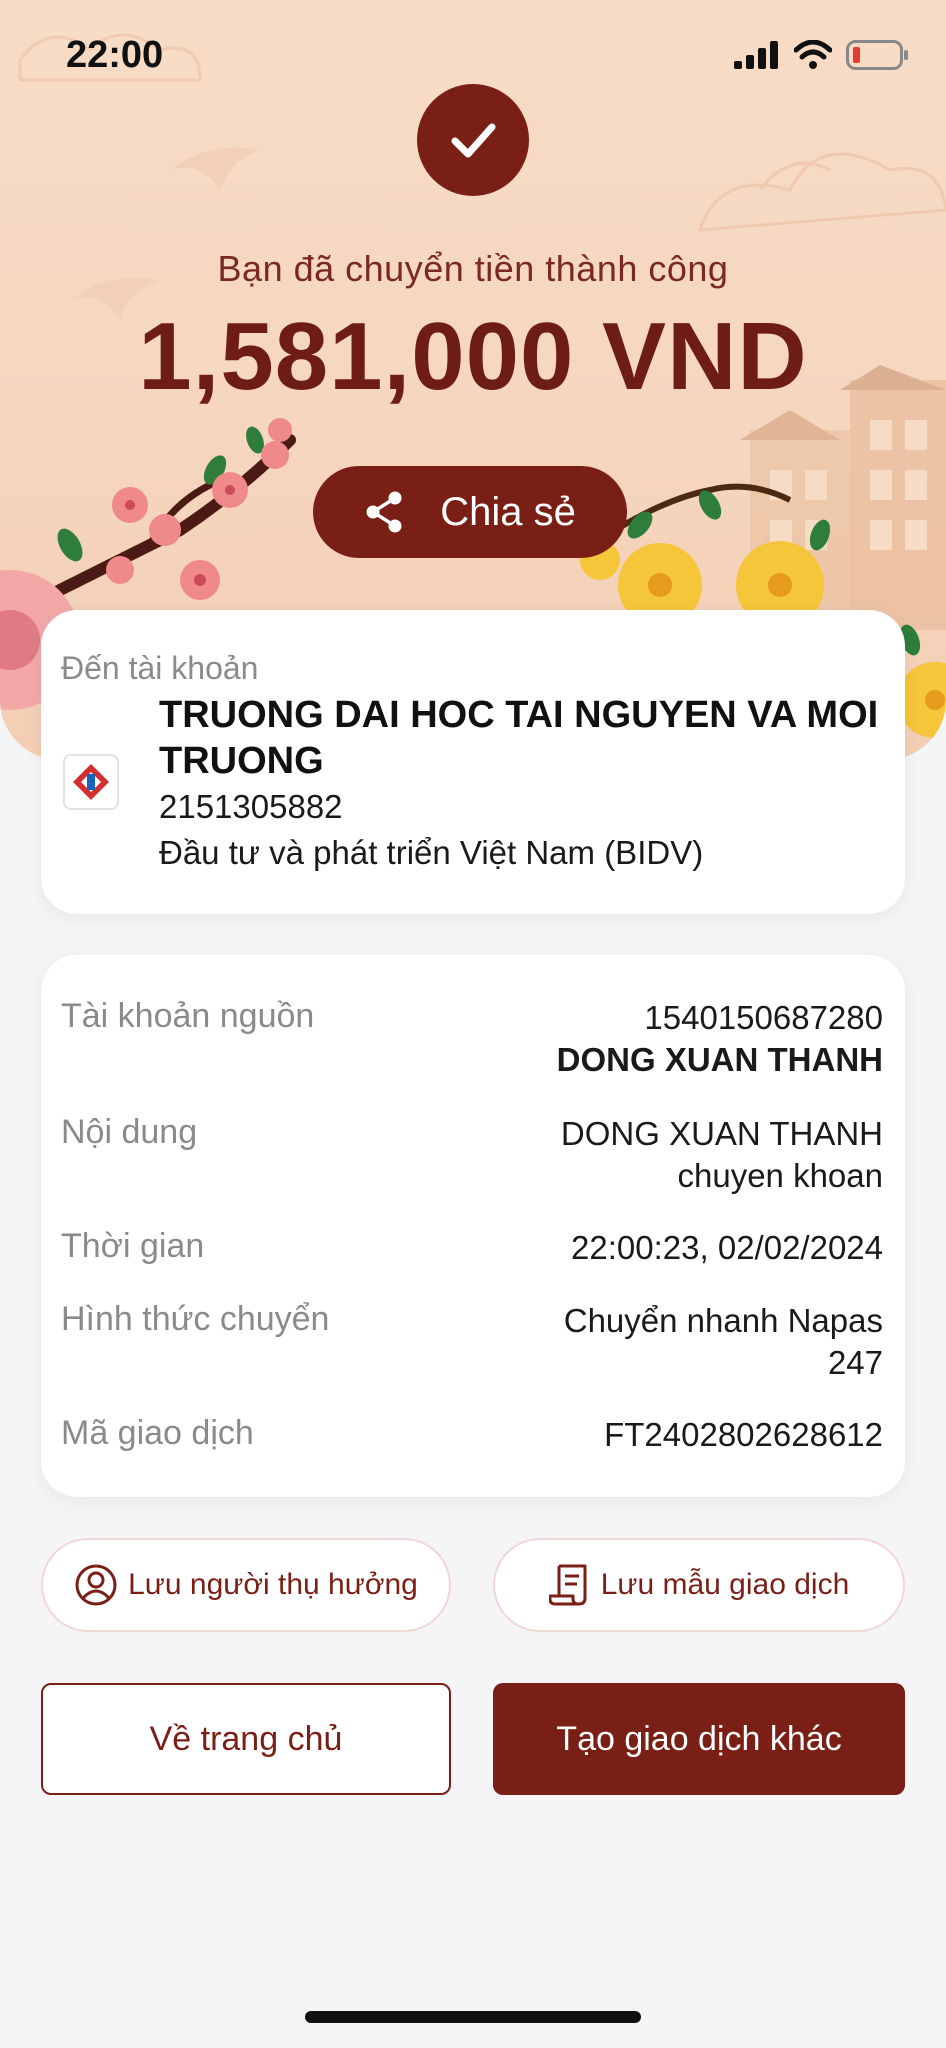 This screenshot has width=946, height=2048. Describe the element at coordinates (877, 55) in the screenshot. I see `battery-icon` at that location.